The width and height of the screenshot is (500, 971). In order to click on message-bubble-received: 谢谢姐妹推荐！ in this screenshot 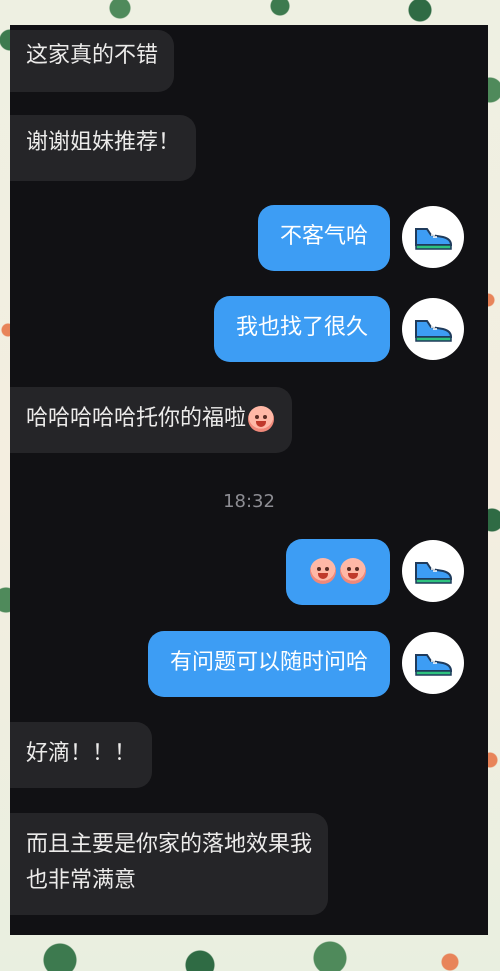, I will do `click(103, 148)`.